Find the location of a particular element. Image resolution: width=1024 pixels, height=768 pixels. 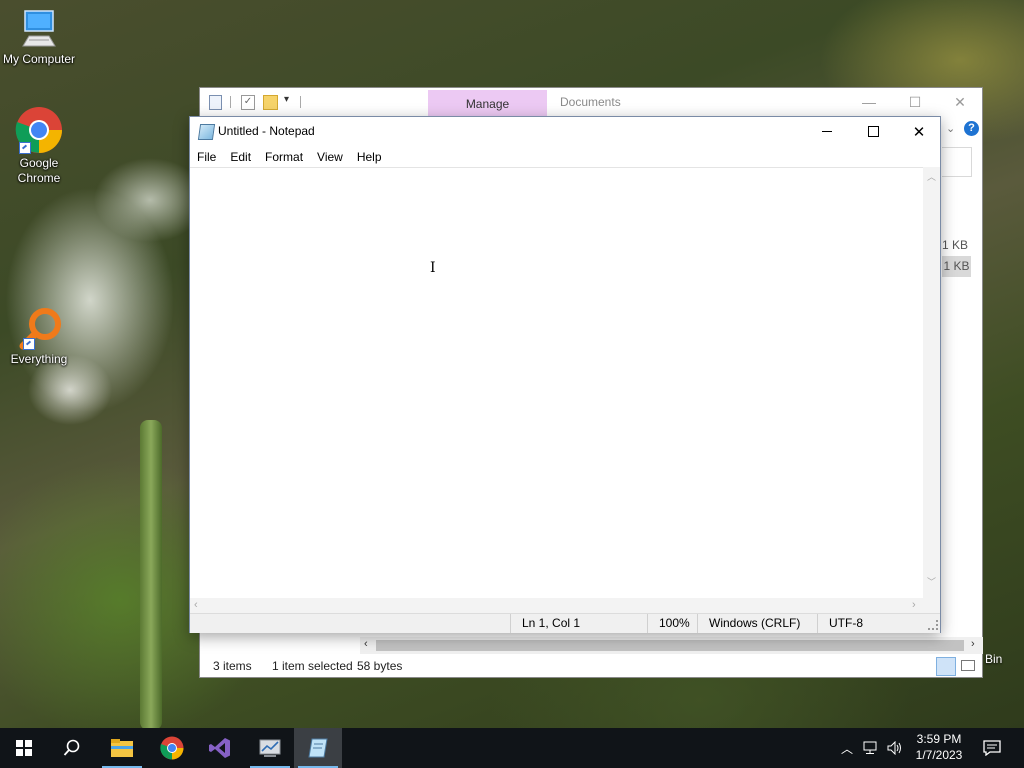

desktop-icon-my-computer: My Computer is located at coordinates (39, 37).